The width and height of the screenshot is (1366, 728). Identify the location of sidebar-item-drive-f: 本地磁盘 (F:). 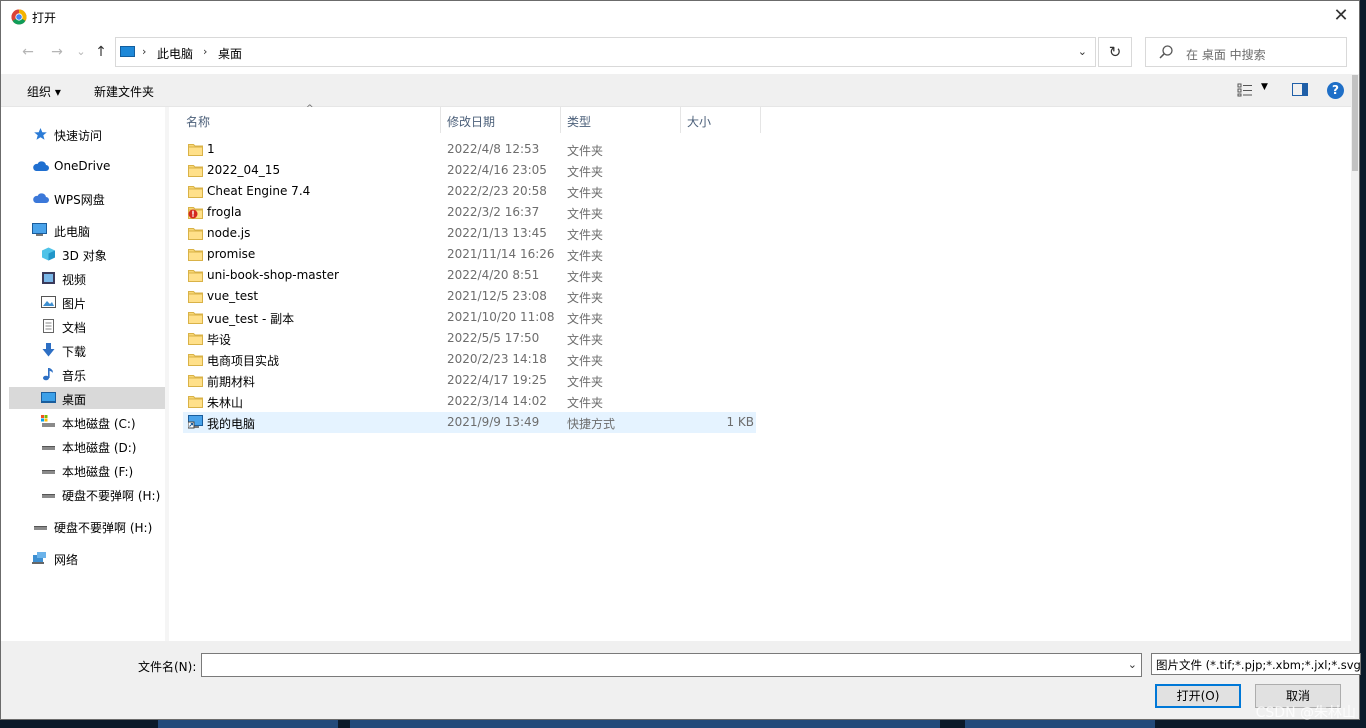
(87, 470).